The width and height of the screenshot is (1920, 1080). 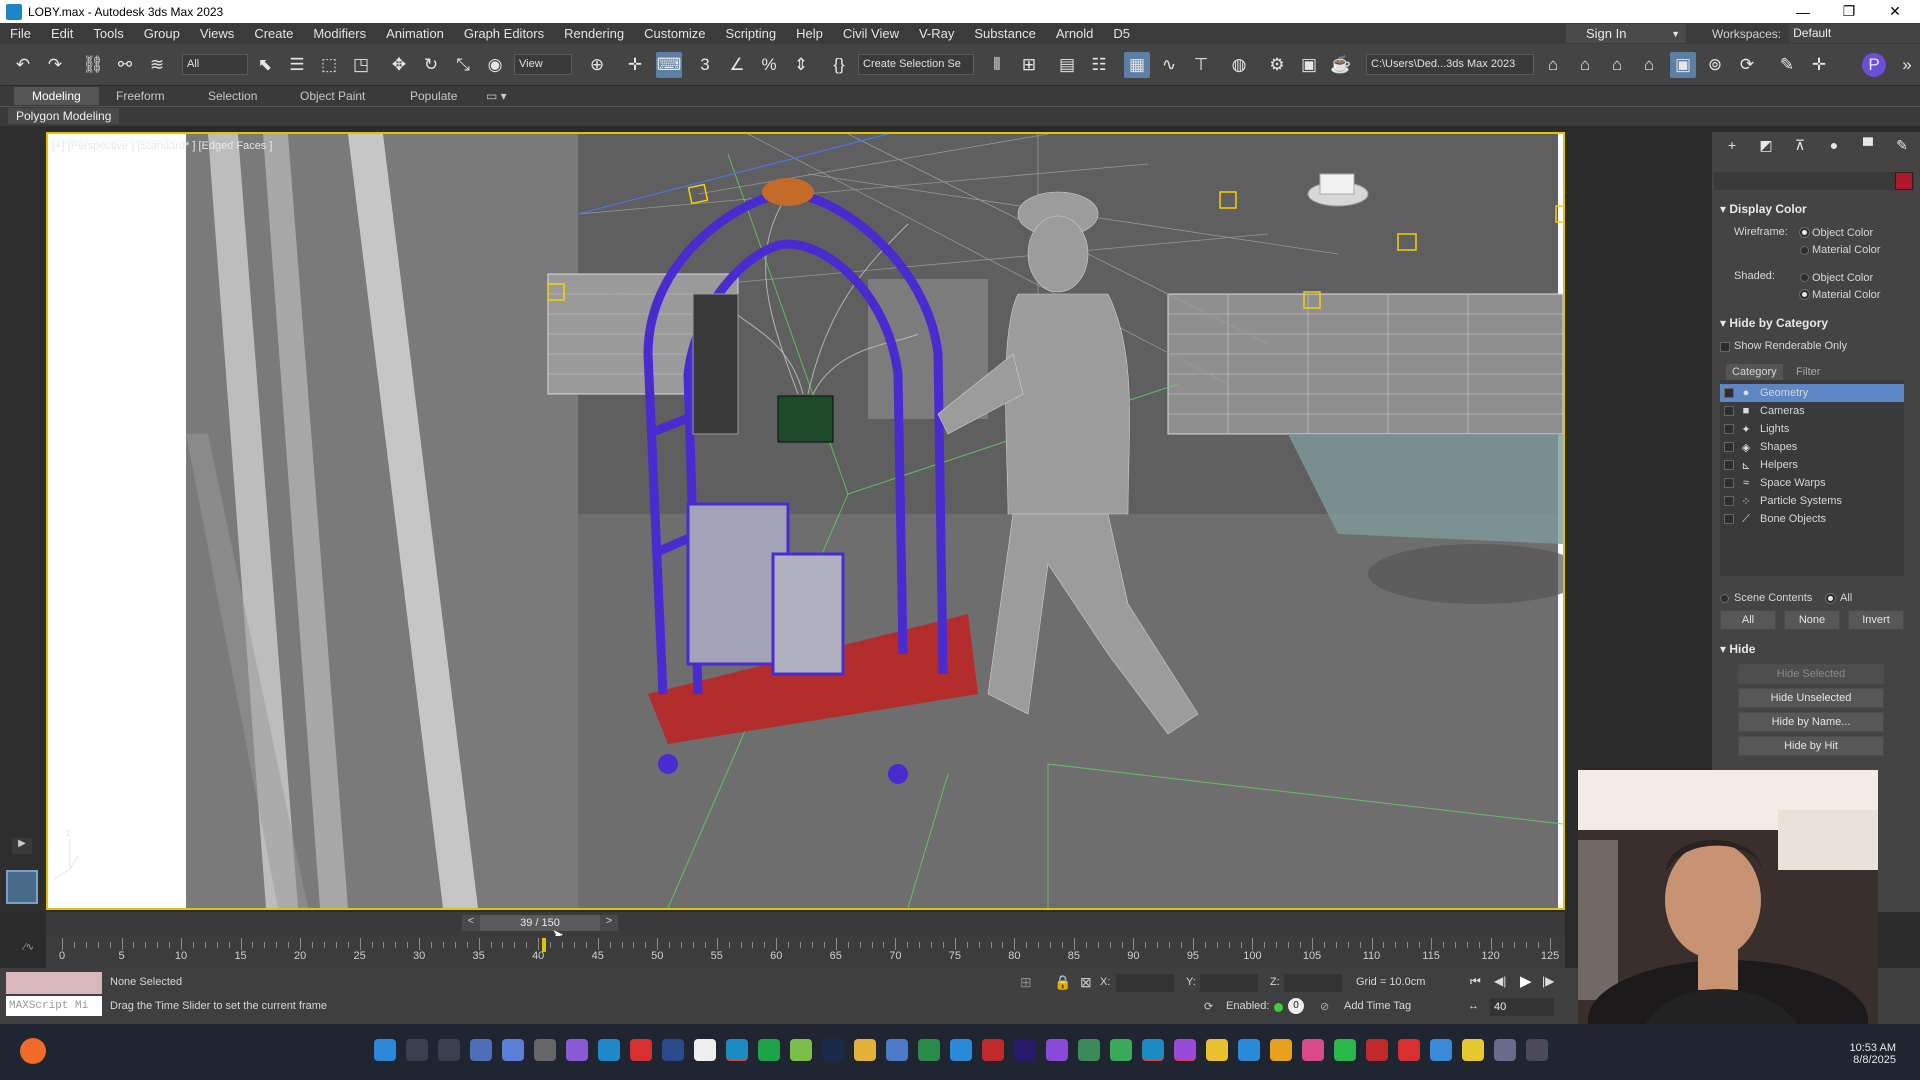 What do you see at coordinates (705, 1050) in the screenshot?
I see `autocad-icon` at bounding box center [705, 1050].